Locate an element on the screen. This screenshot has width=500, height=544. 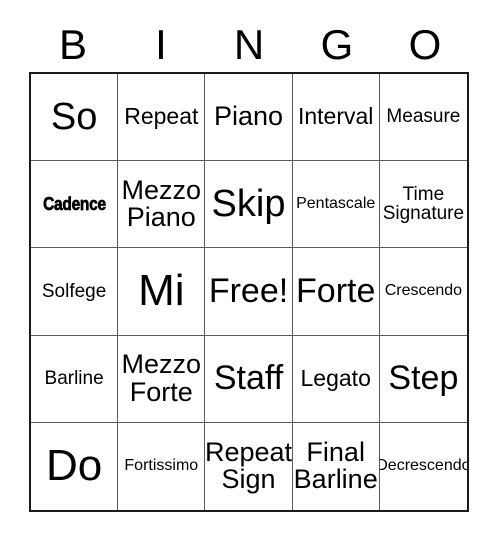
bingo-cell-label: Decrescendo is located at coordinates (423, 466).